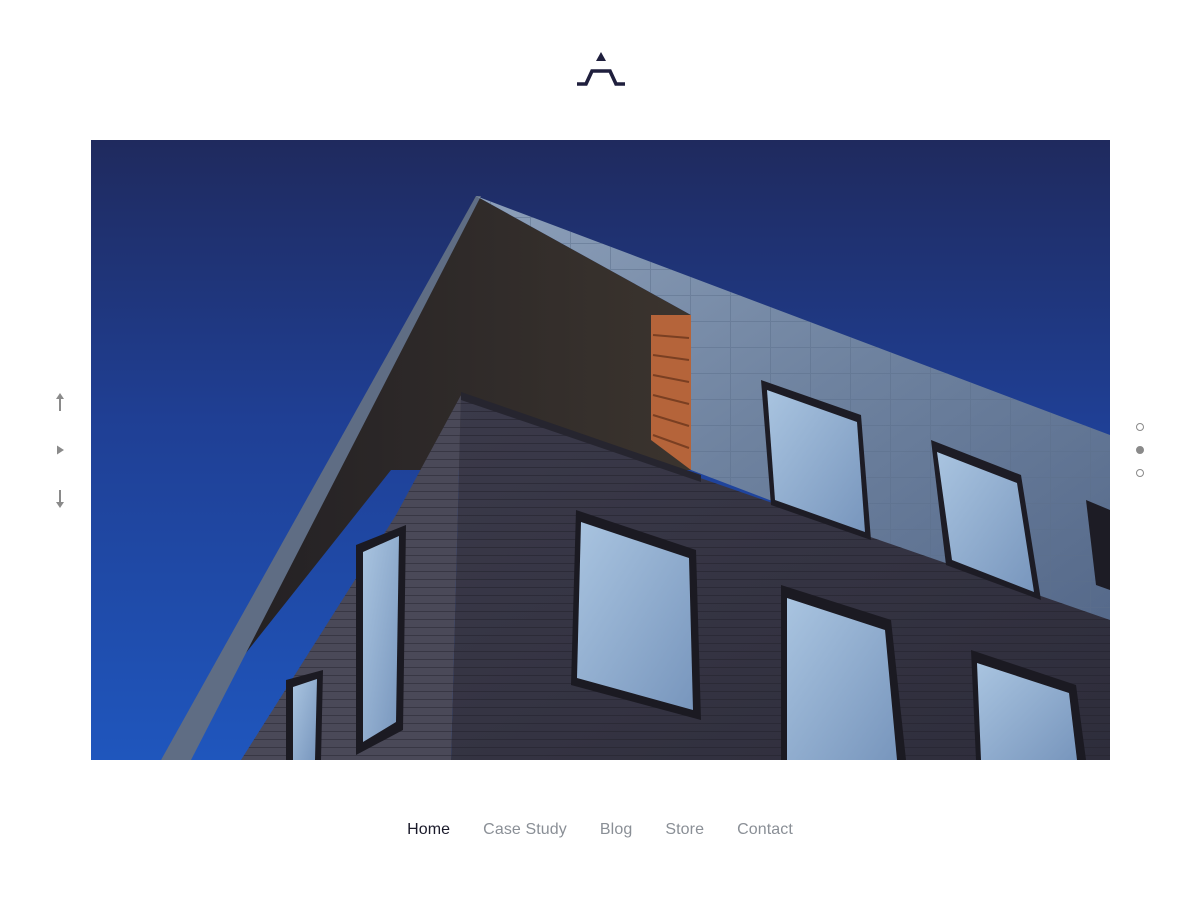  What do you see at coordinates (616, 830) in the screenshot?
I see `nav-item-blog: Blog` at bounding box center [616, 830].